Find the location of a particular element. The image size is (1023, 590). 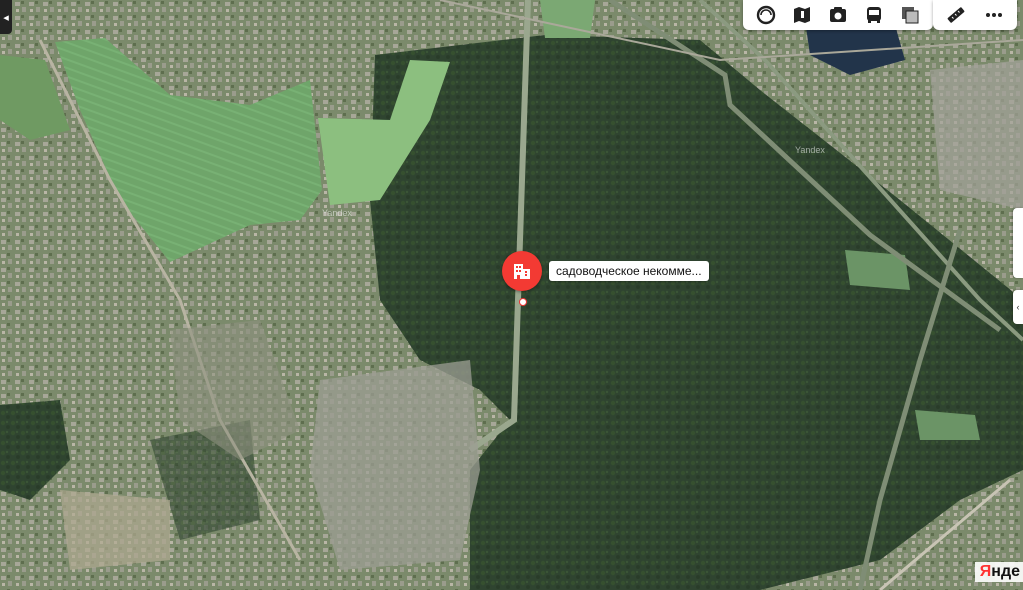

placemark-pin is located at coordinates (522, 271).